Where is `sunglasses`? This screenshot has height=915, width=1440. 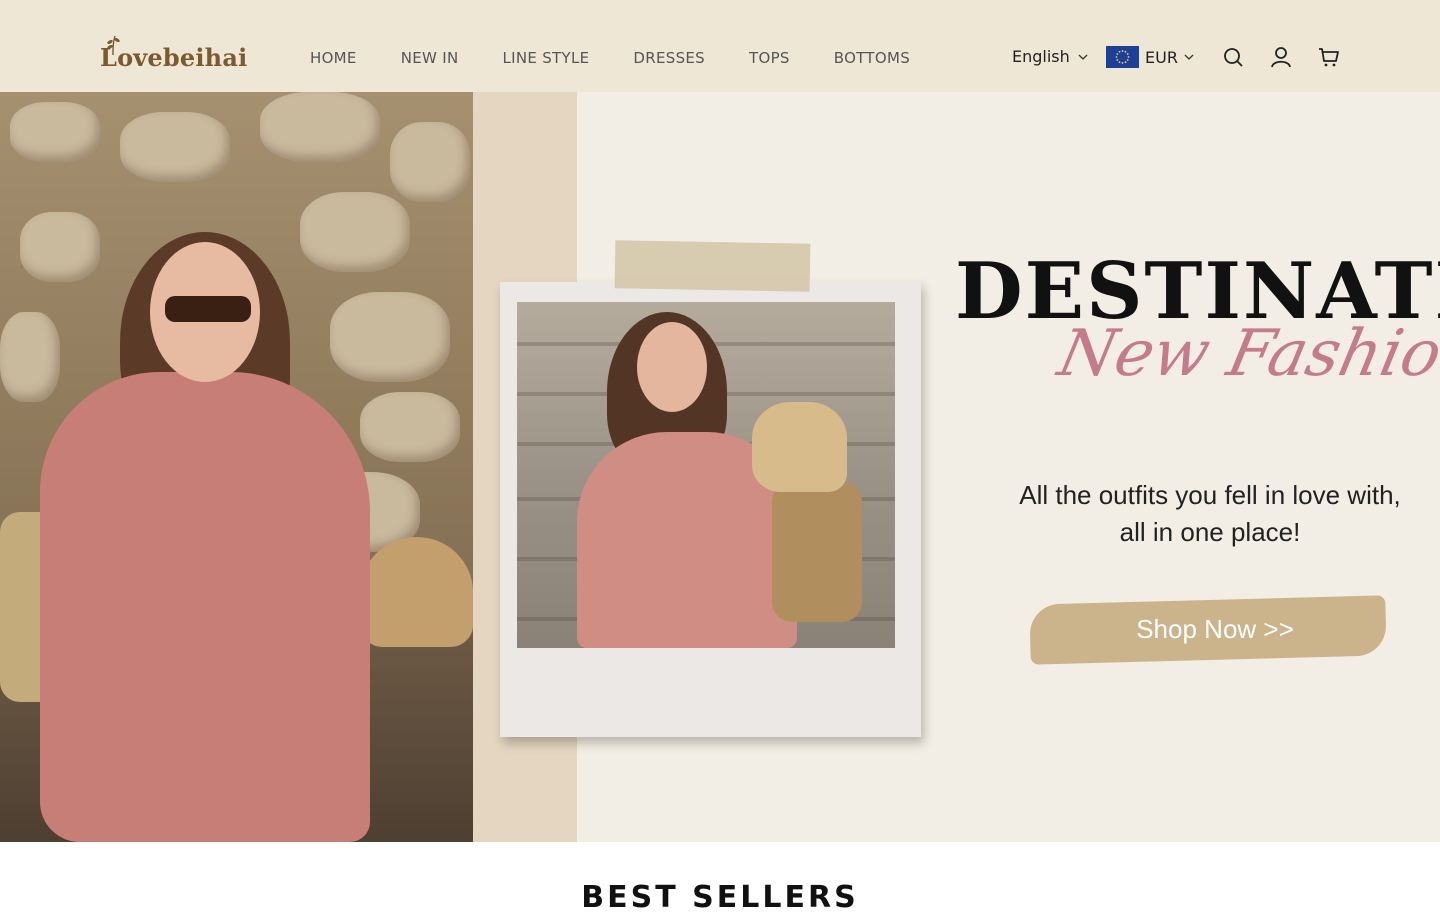 sunglasses is located at coordinates (208, 309).